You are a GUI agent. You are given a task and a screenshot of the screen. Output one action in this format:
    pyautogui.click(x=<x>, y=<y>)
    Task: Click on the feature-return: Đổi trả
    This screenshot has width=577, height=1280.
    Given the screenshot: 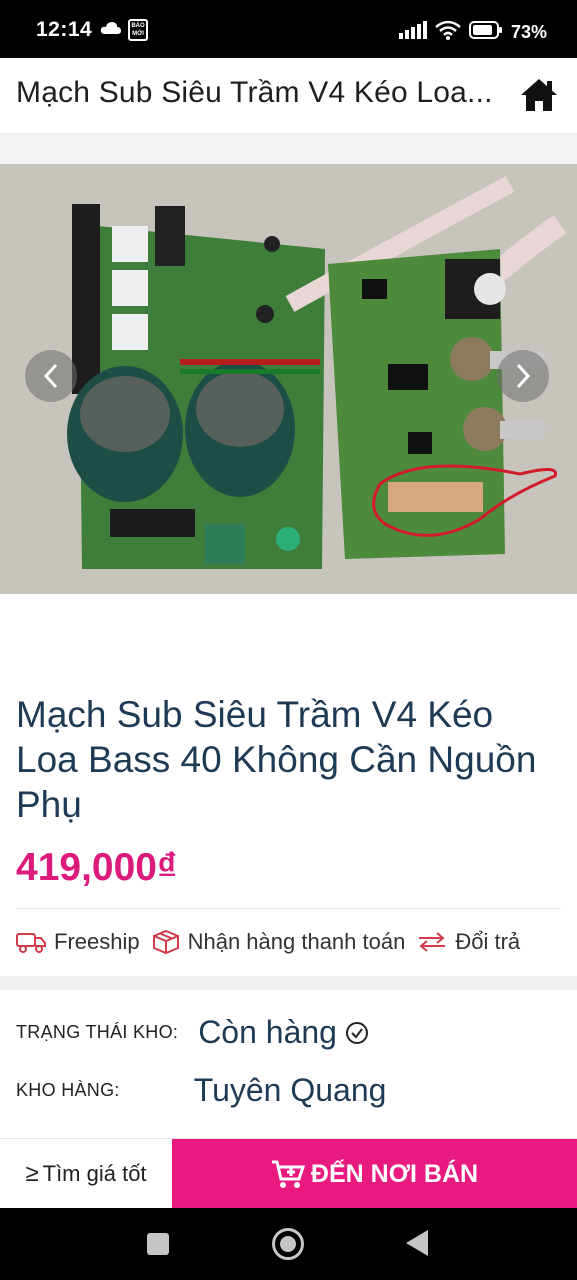 What is the action you would take?
    pyautogui.click(x=468, y=942)
    